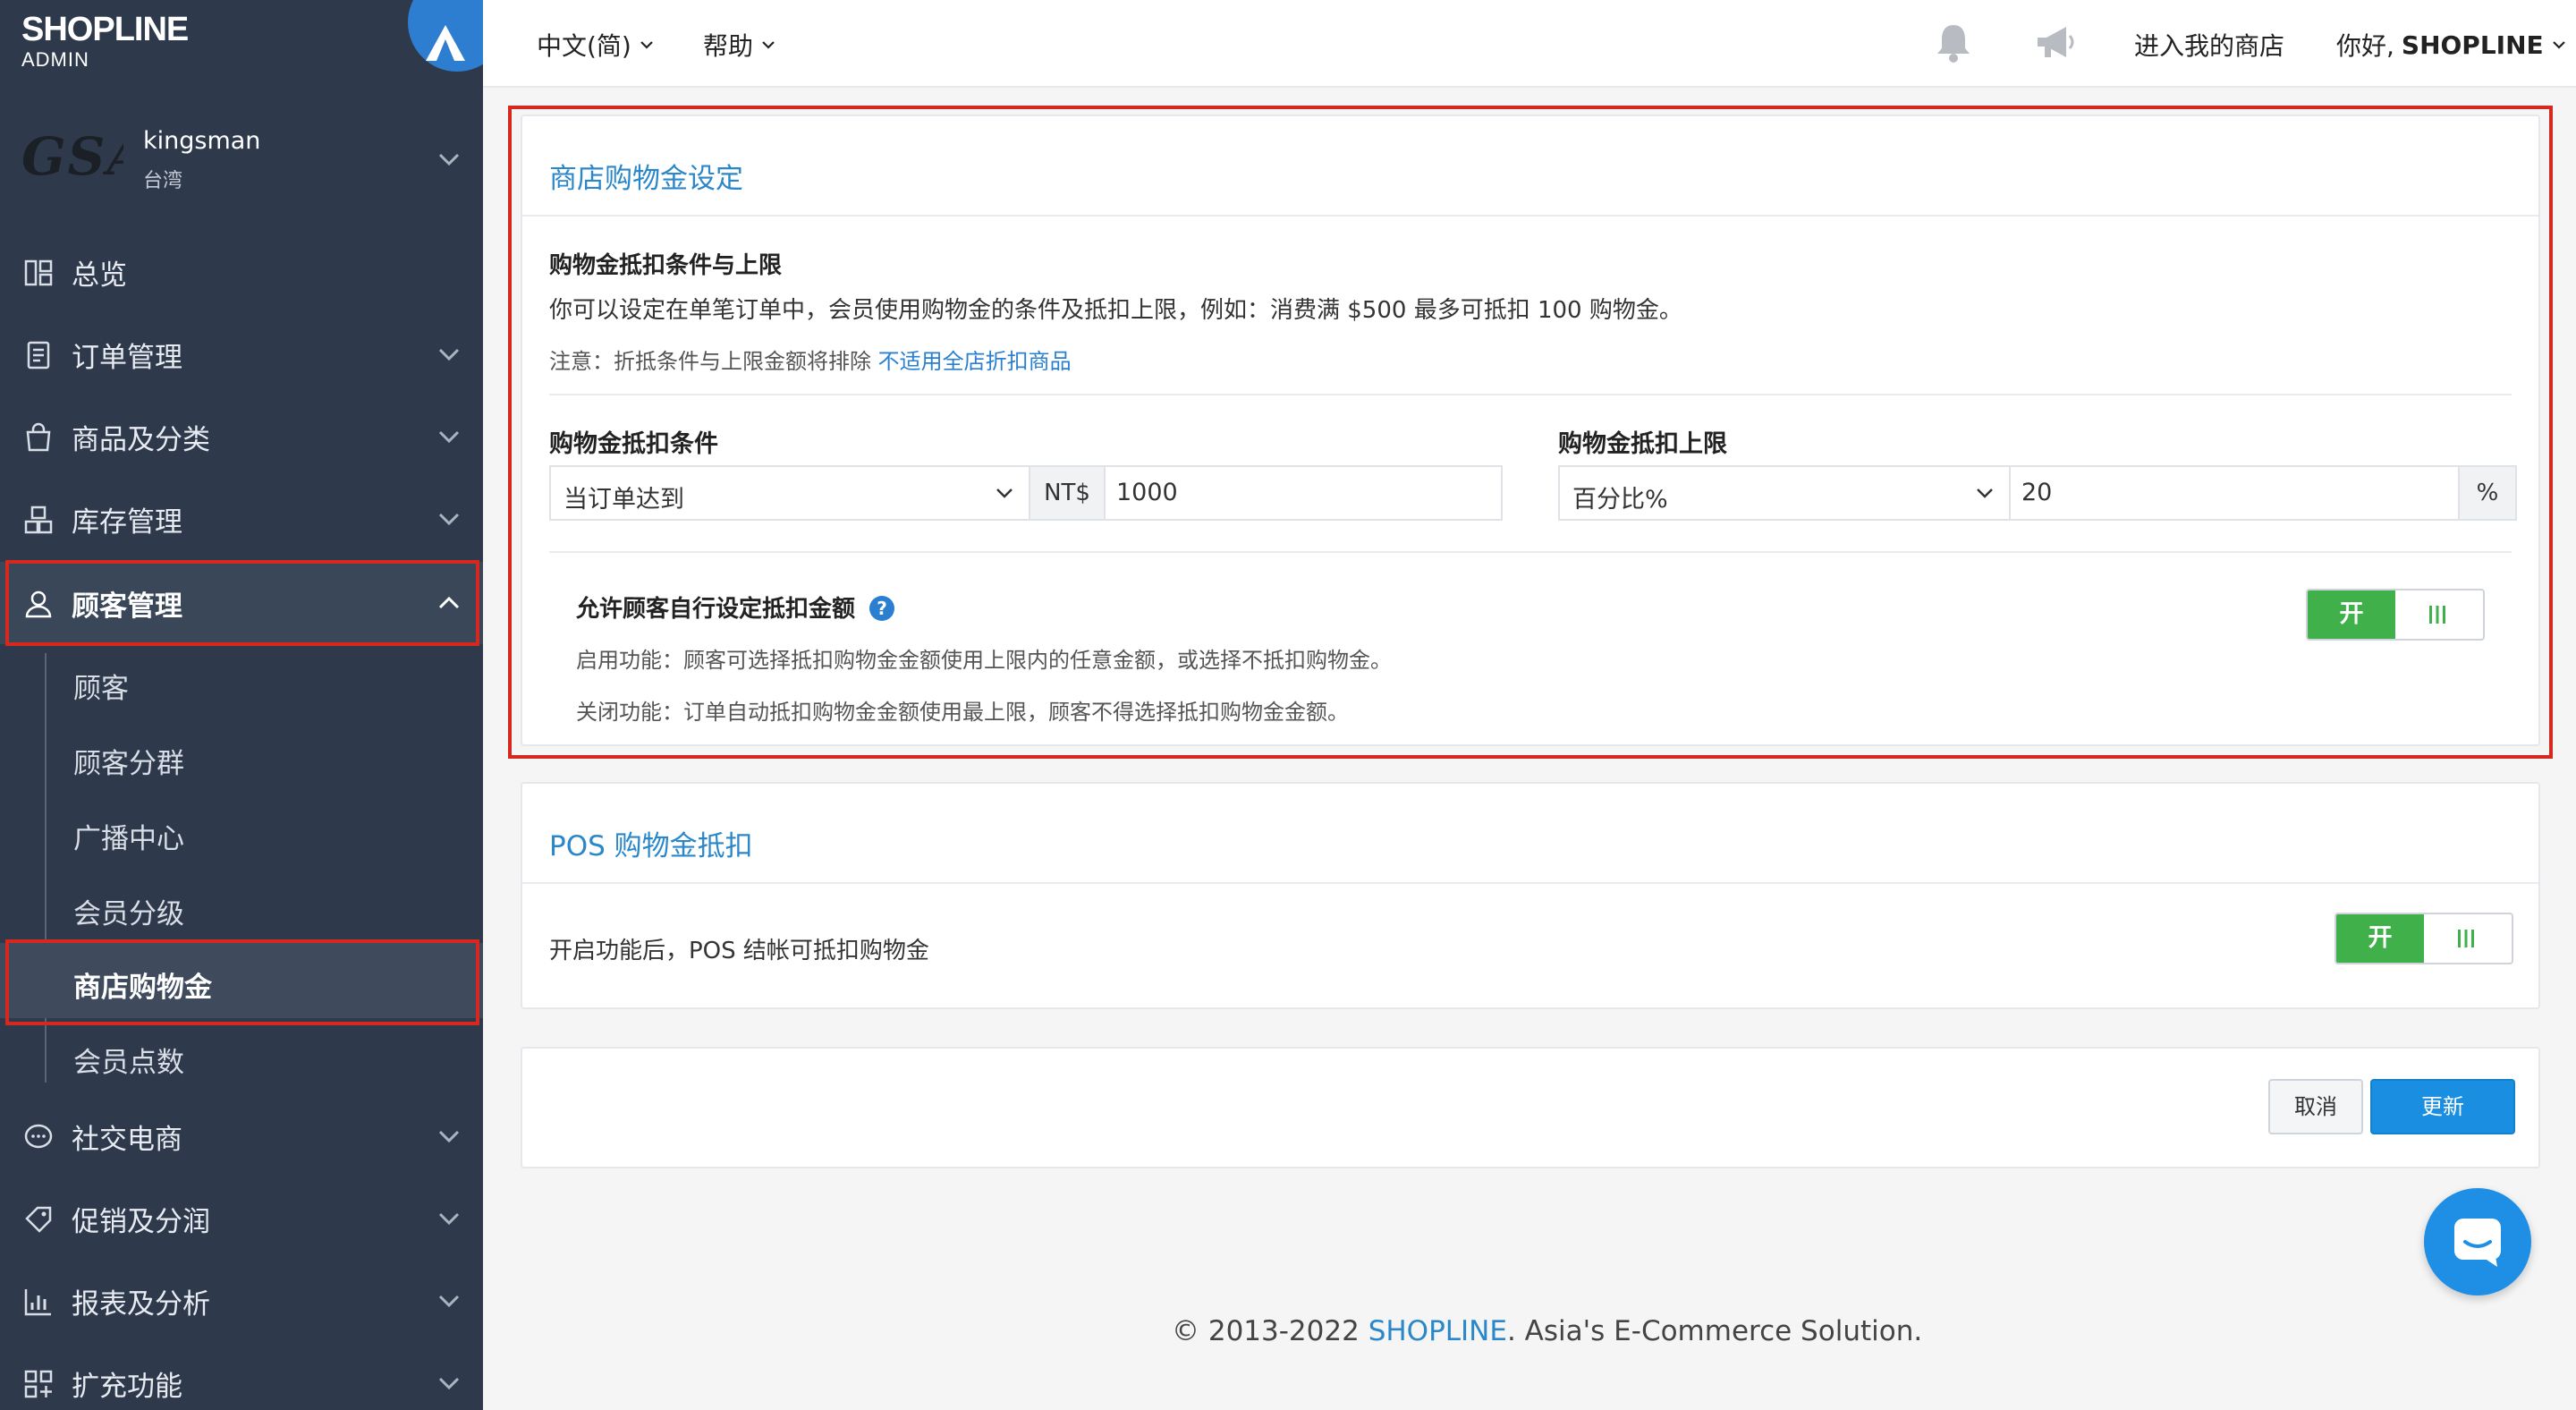  What do you see at coordinates (2365, 46) in the screenshot?
I see `greeting-label: 你好,` at bounding box center [2365, 46].